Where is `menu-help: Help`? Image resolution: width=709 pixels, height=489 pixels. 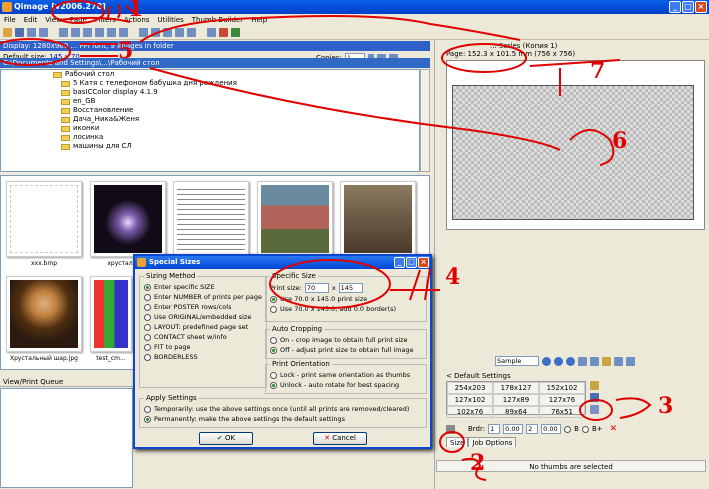 menu-help: Help is located at coordinates (259, 20).